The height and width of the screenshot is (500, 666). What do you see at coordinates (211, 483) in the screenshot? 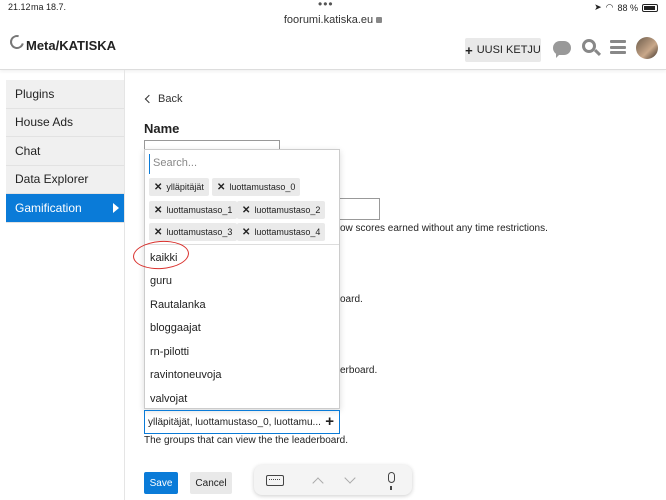
I see `cancel-button: Cancel` at bounding box center [211, 483].